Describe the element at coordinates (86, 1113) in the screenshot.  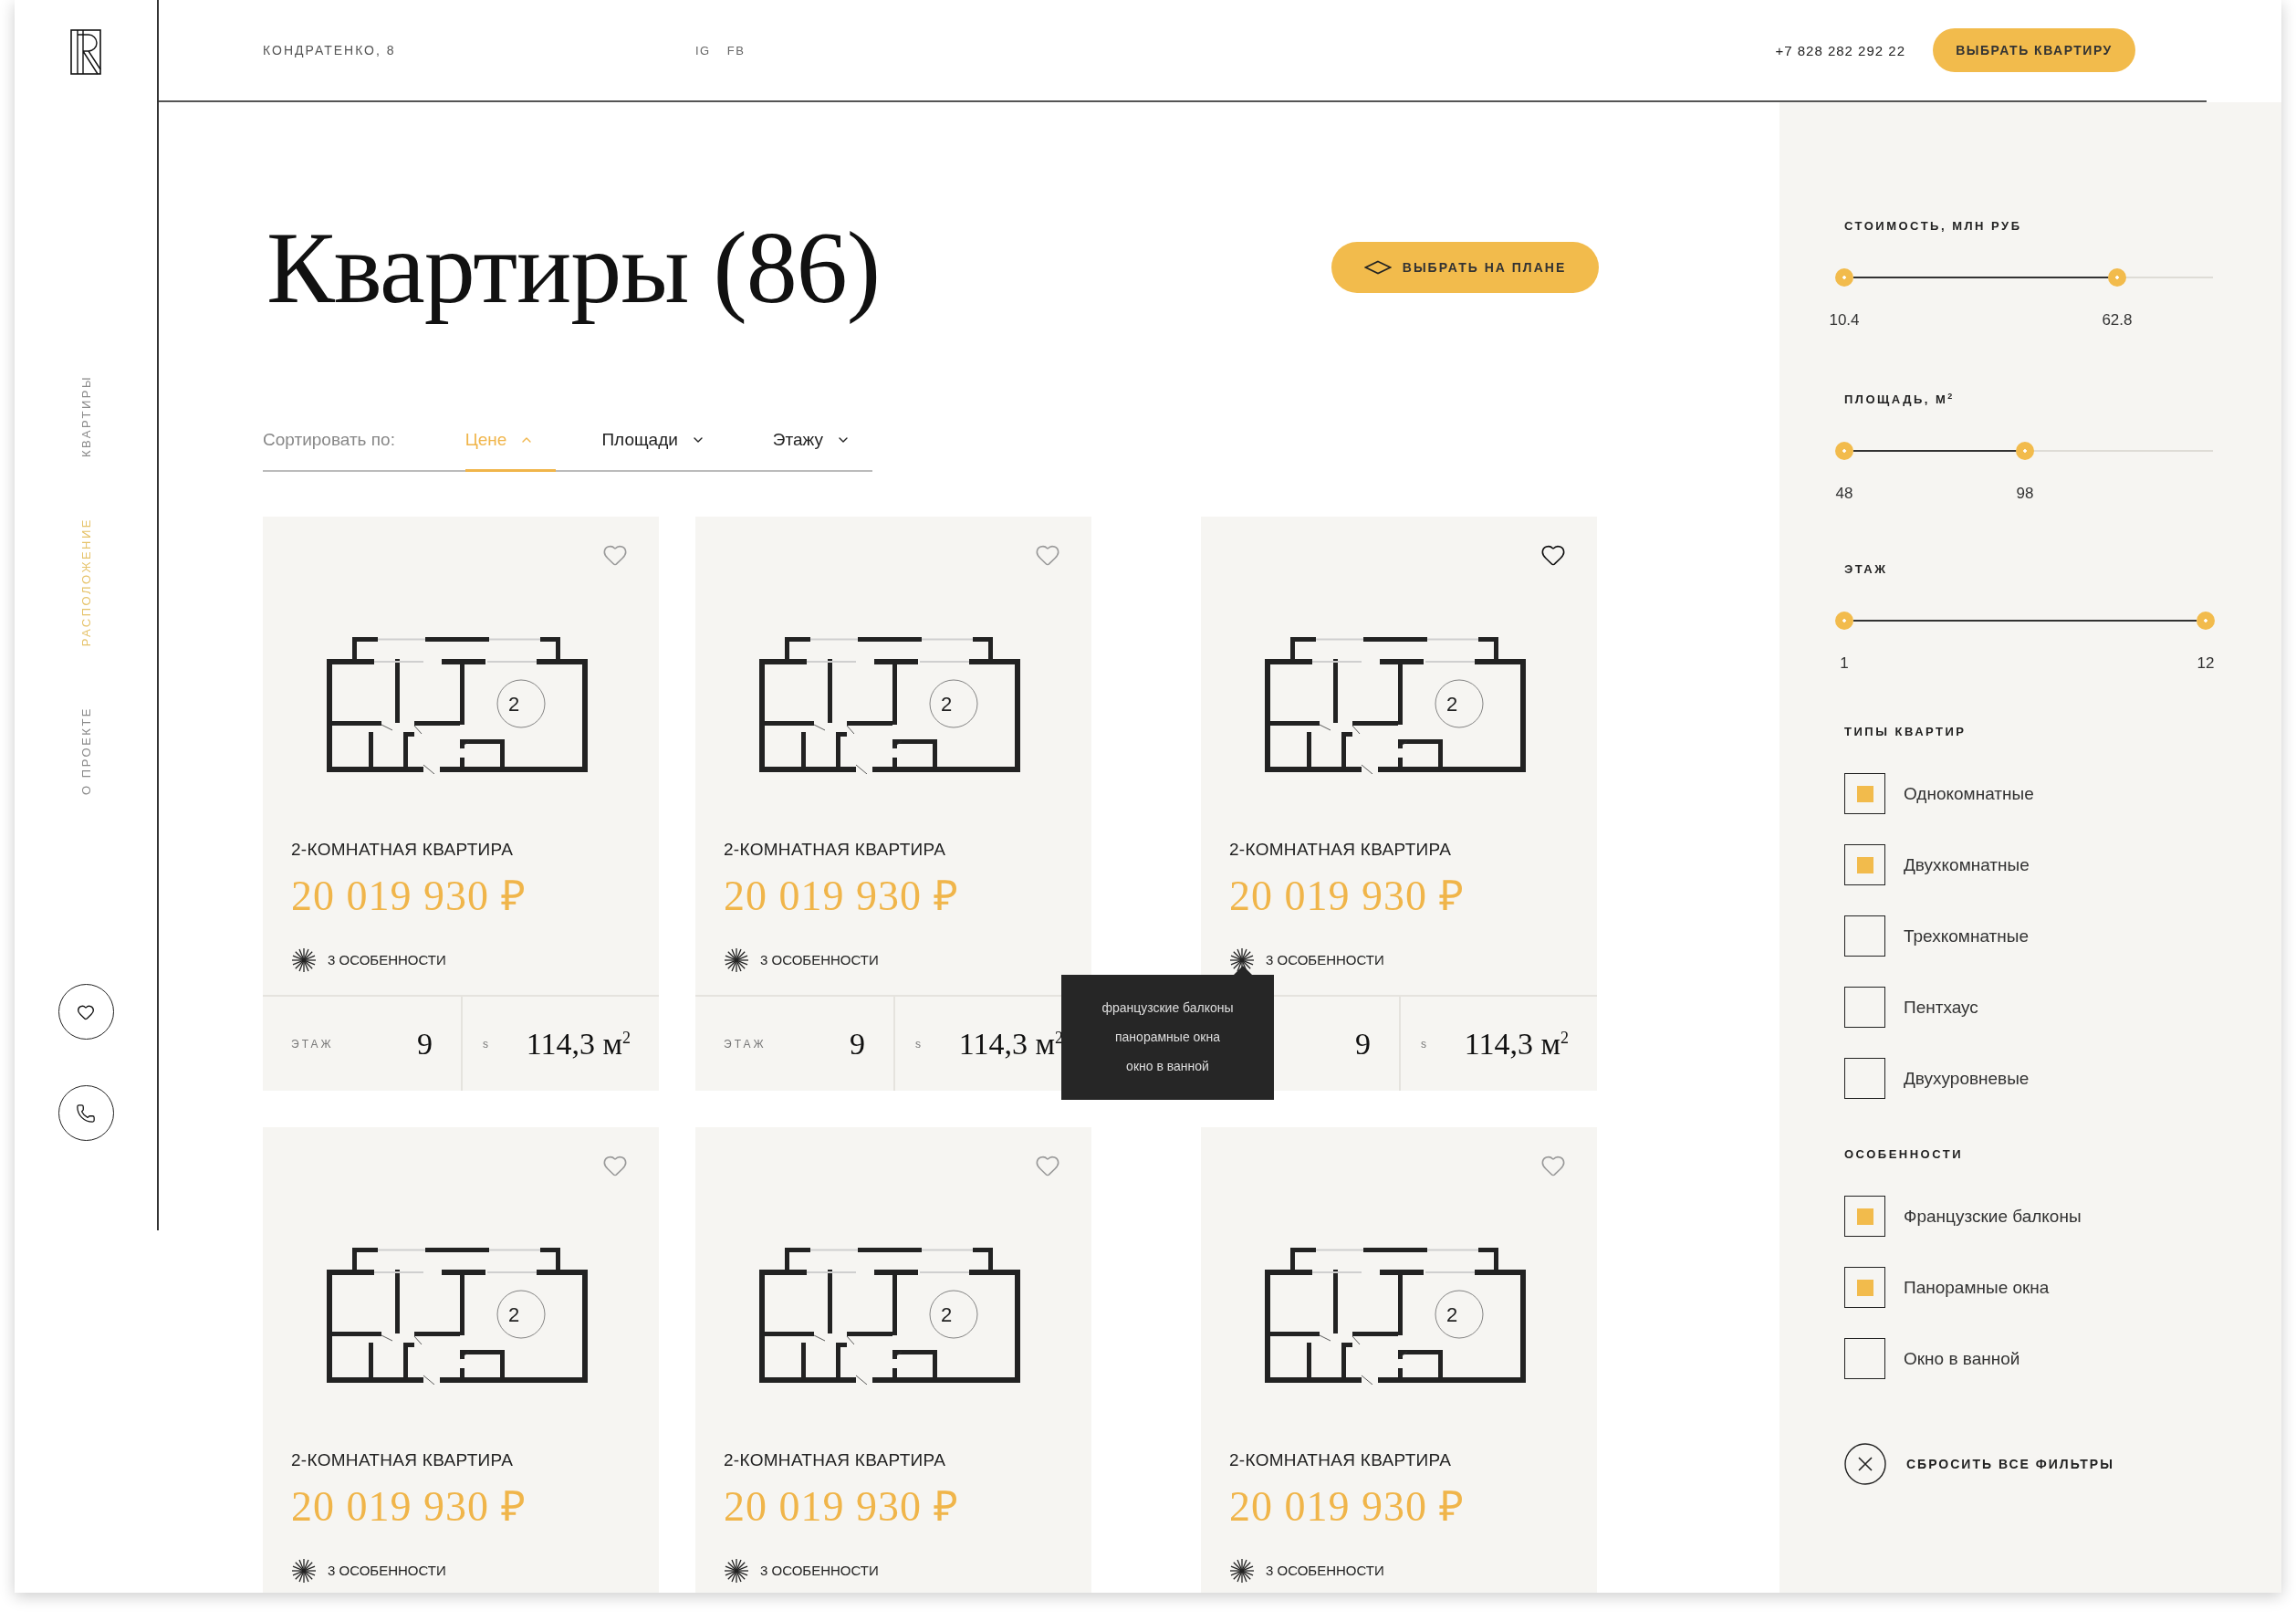
I see `phone-icon` at that location.